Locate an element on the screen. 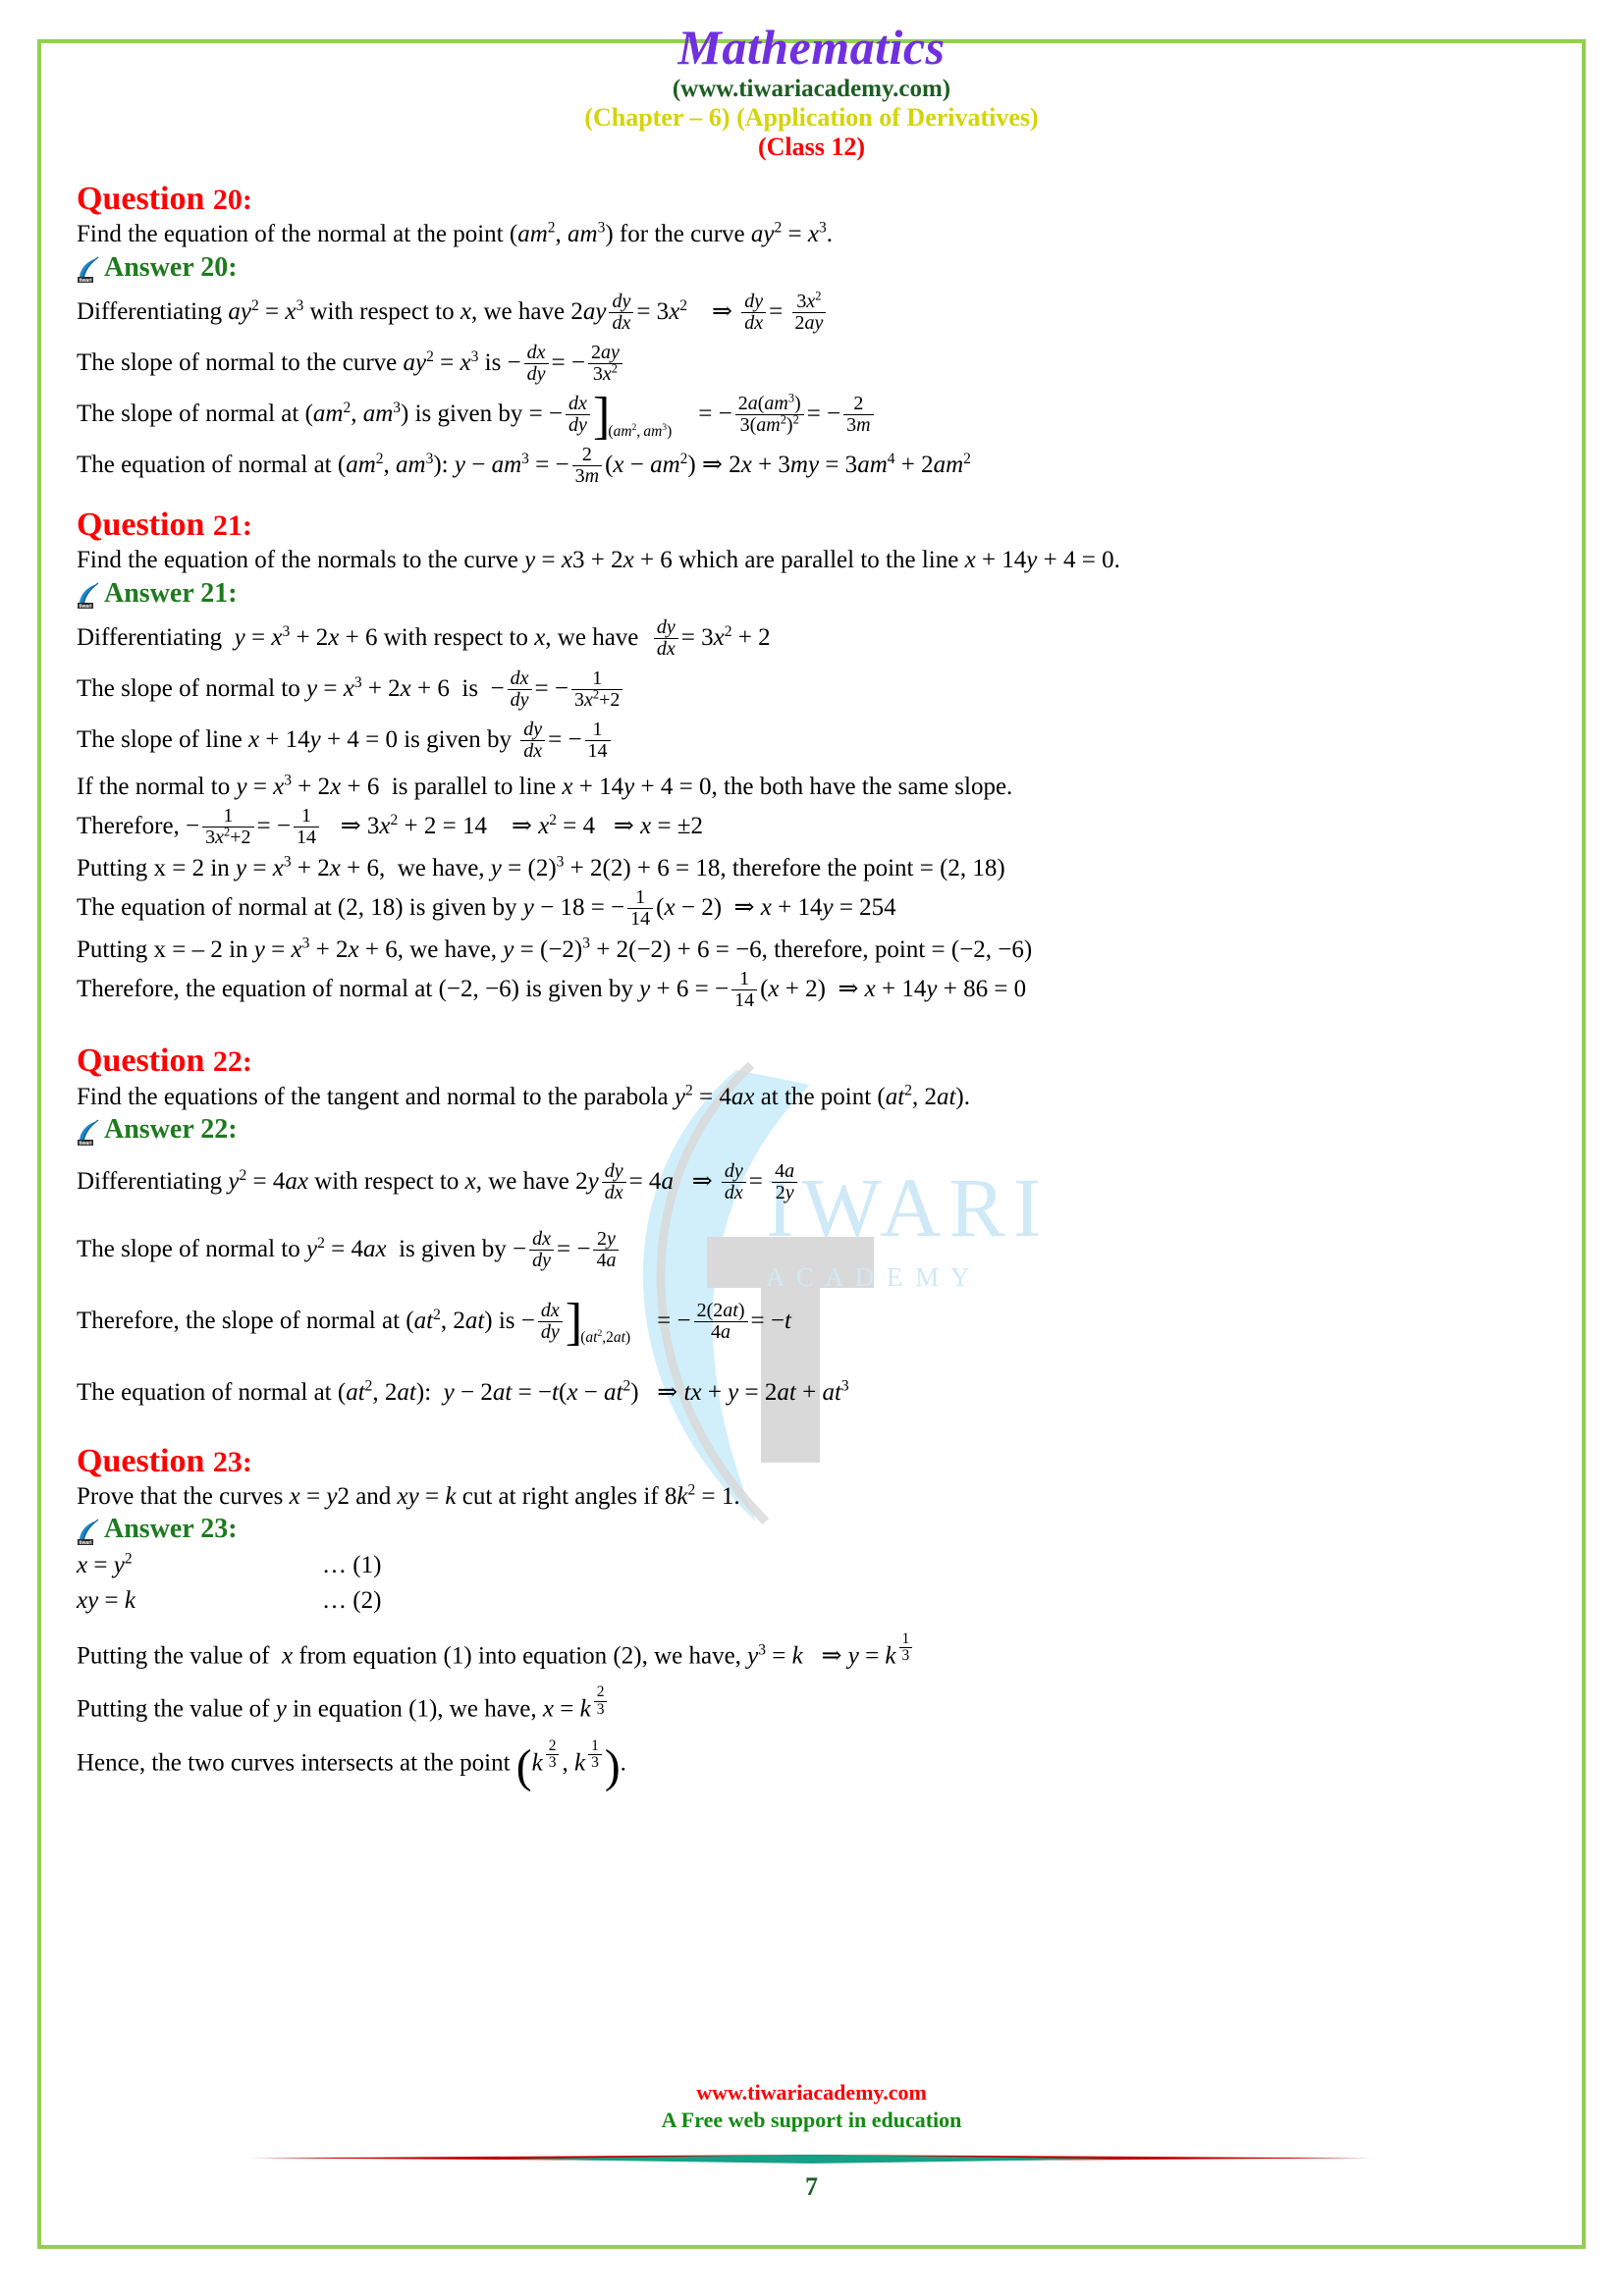 This screenshot has width=1623, height=2296. question-heading-21: Question 21: is located at coordinates (811, 525).